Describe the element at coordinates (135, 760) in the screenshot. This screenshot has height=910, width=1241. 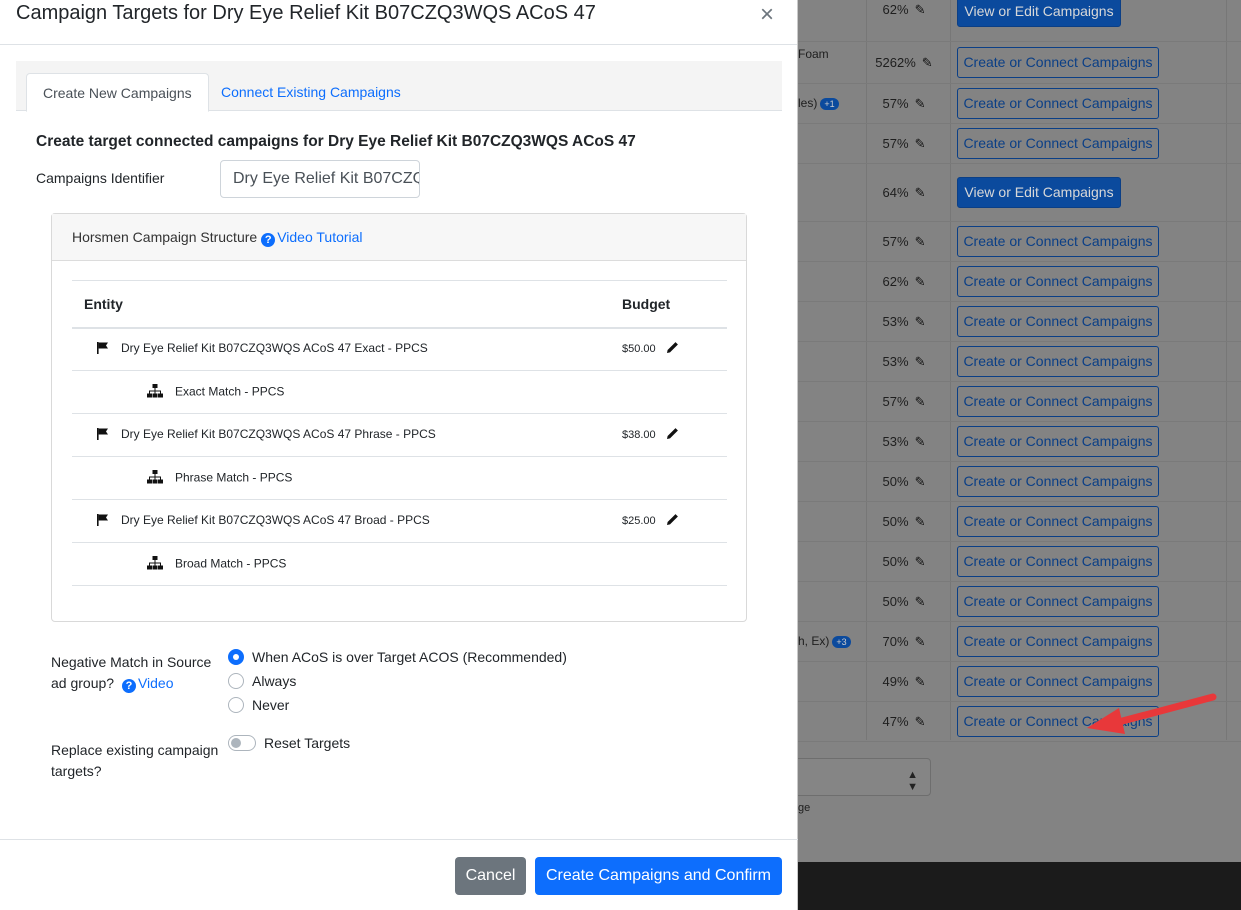
I see `replace-targets-label: Replace existing campaign targets?` at that location.